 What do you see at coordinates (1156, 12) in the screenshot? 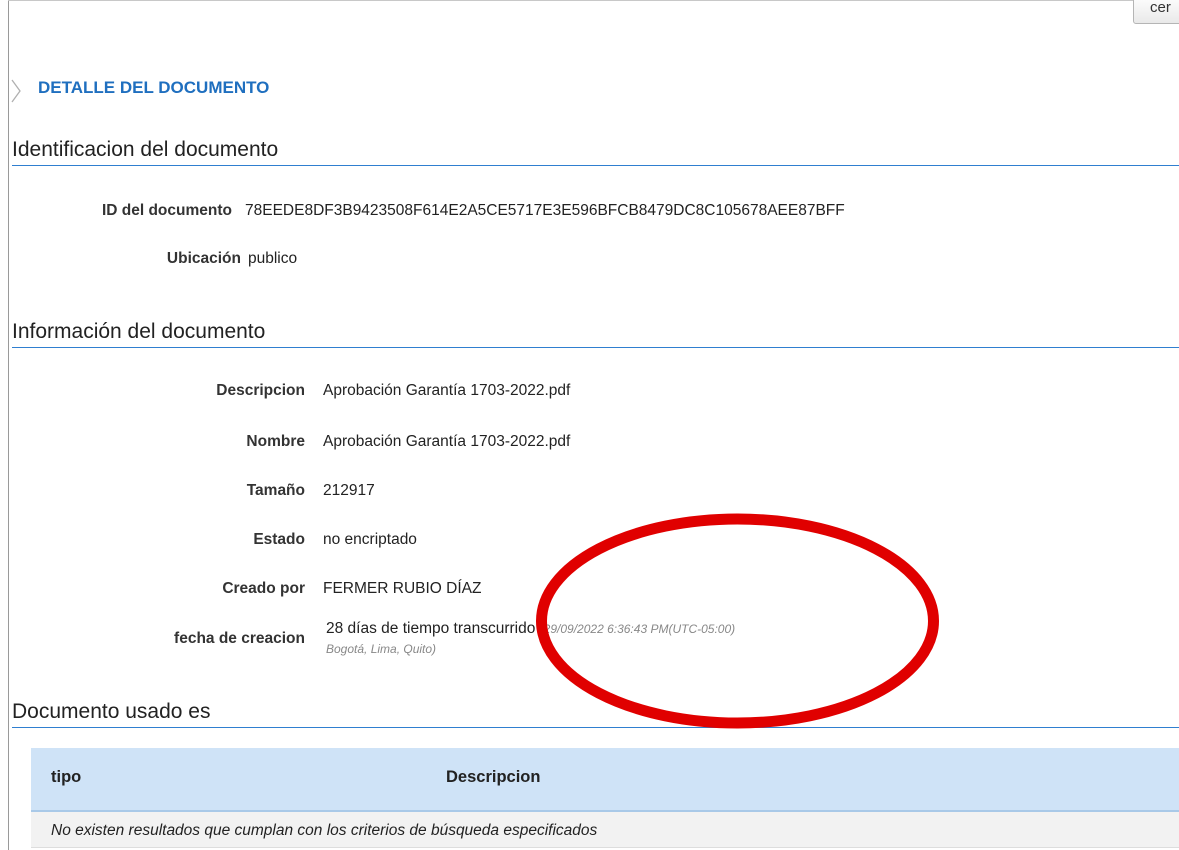
I see `top-right-button: cer` at bounding box center [1156, 12].